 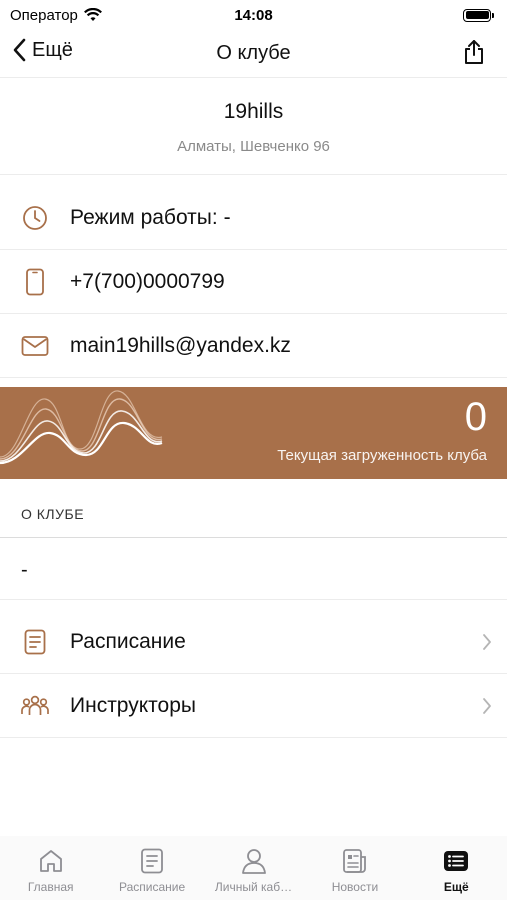 I want to click on phone-row: +7(700)0000799, so click(x=253, y=282).